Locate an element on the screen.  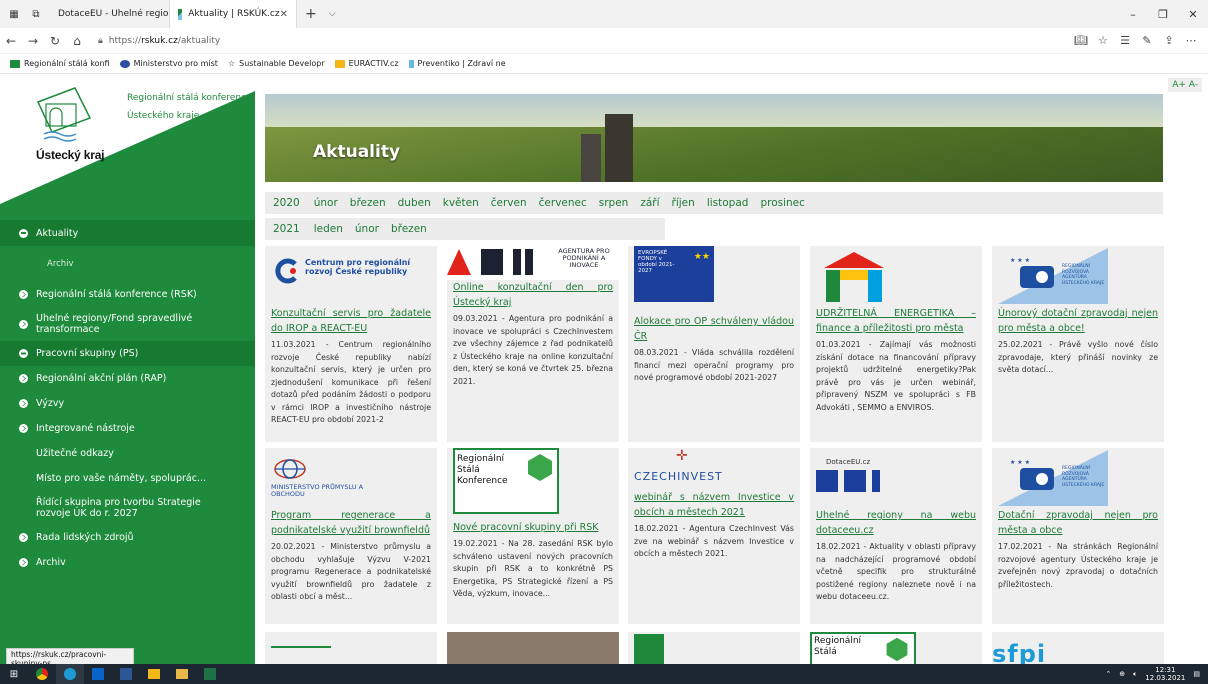
close-window-icon: ✕ is located at coordinates (1193, 14).